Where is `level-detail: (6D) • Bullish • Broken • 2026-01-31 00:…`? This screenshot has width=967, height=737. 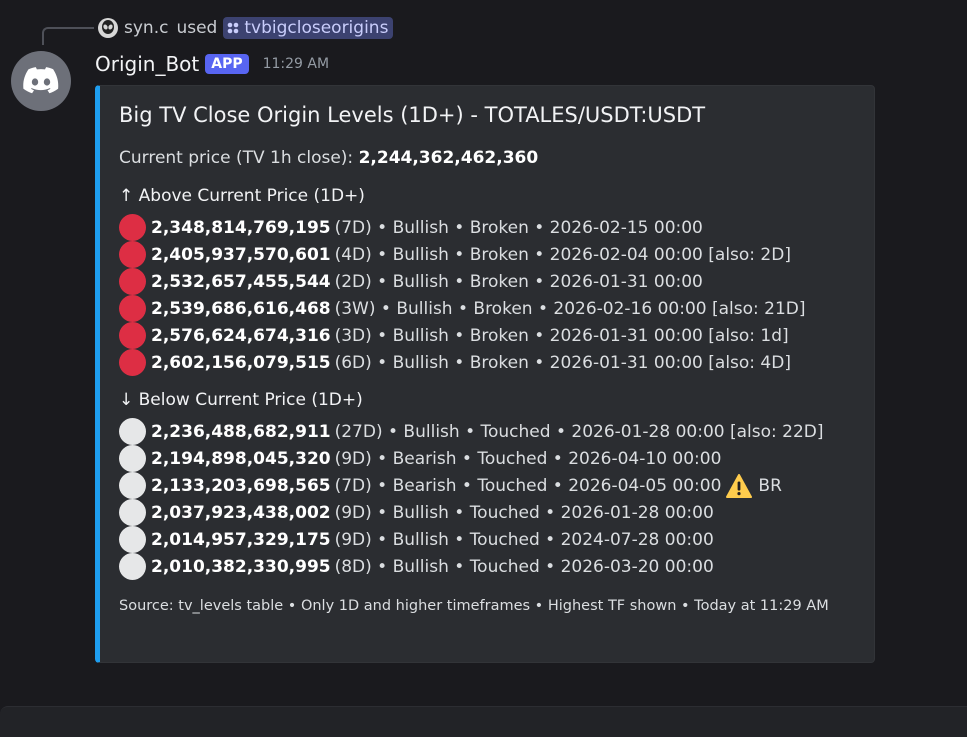 level-detail: (6D) • Bullish • Broken • 2026-01-31 00:… is located at coordinates (562, 362).